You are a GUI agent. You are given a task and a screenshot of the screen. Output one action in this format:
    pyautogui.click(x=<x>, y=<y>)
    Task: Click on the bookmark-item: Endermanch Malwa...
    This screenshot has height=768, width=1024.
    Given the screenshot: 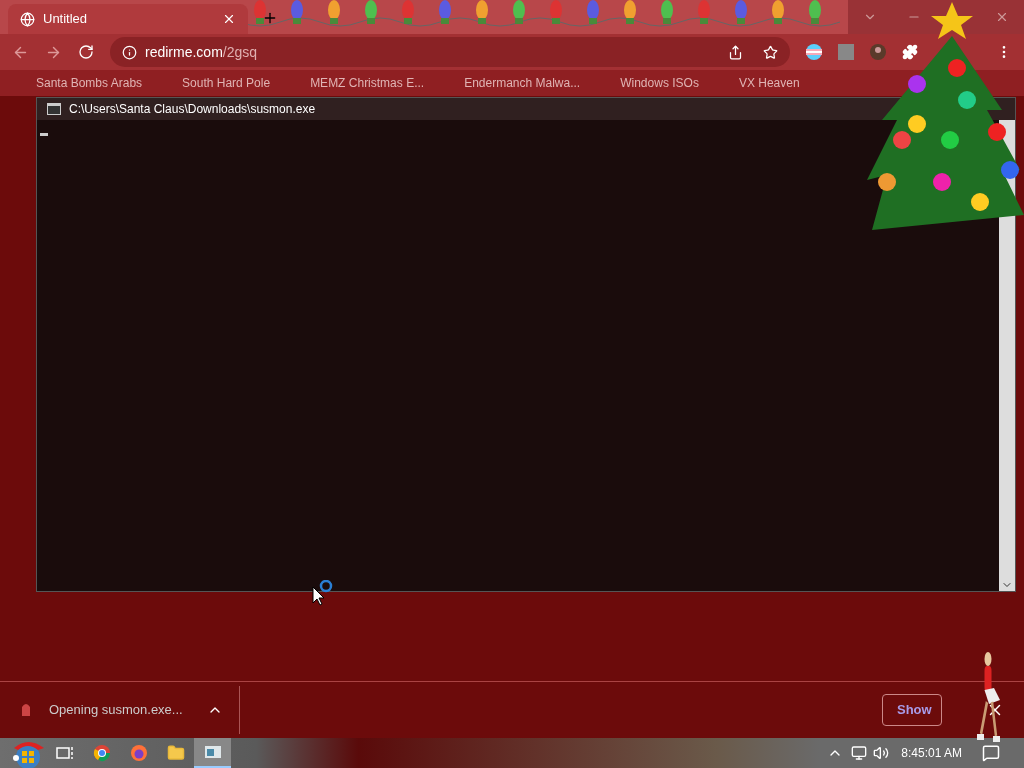 What is the action you would take?
    pyautogui.click(x=522, y=83)
    